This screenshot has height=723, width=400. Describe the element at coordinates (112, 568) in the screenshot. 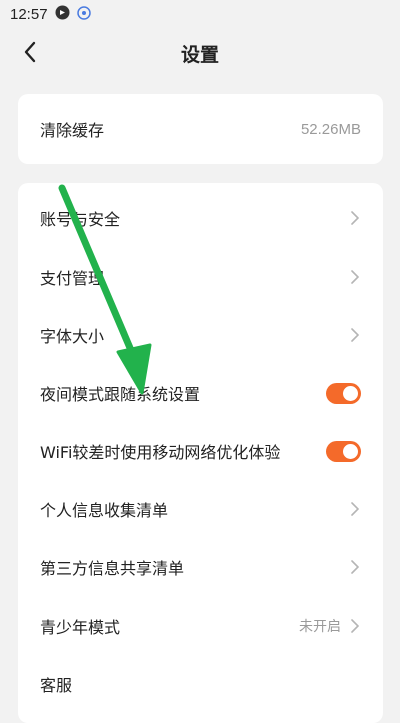

I see `row-label: 第三方信息共享清单` at that location.